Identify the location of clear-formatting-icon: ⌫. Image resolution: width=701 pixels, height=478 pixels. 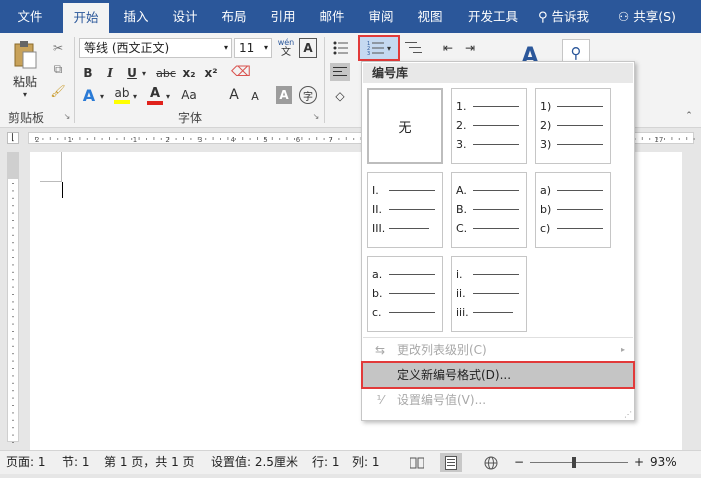
(241, 72).